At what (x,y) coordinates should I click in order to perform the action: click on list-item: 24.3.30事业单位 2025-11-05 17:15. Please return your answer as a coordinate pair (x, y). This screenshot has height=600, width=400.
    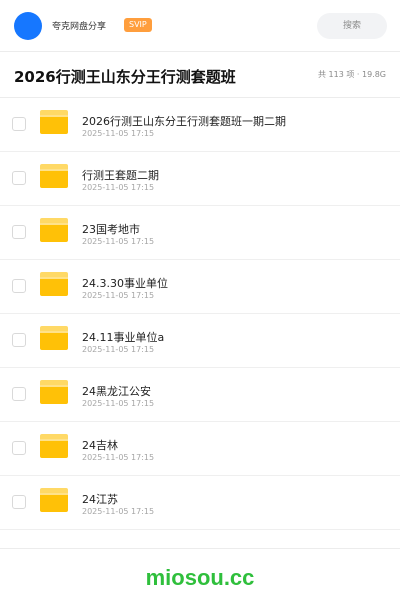
    Looking at the image, I should click on (200, 287).